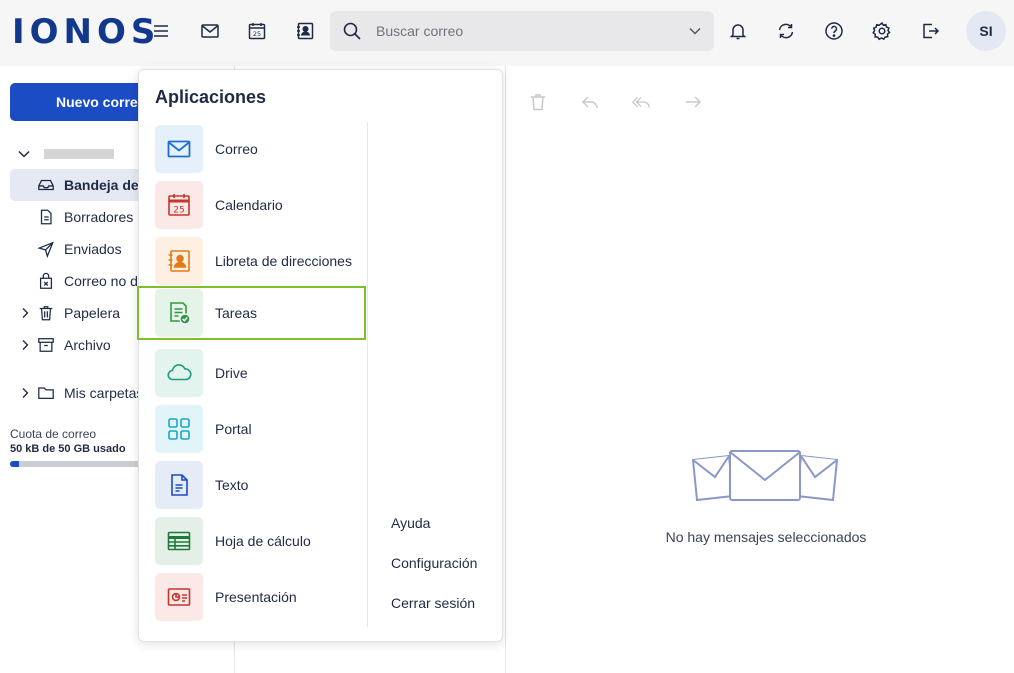  I want to click on logout-icon, so click(930, 31).